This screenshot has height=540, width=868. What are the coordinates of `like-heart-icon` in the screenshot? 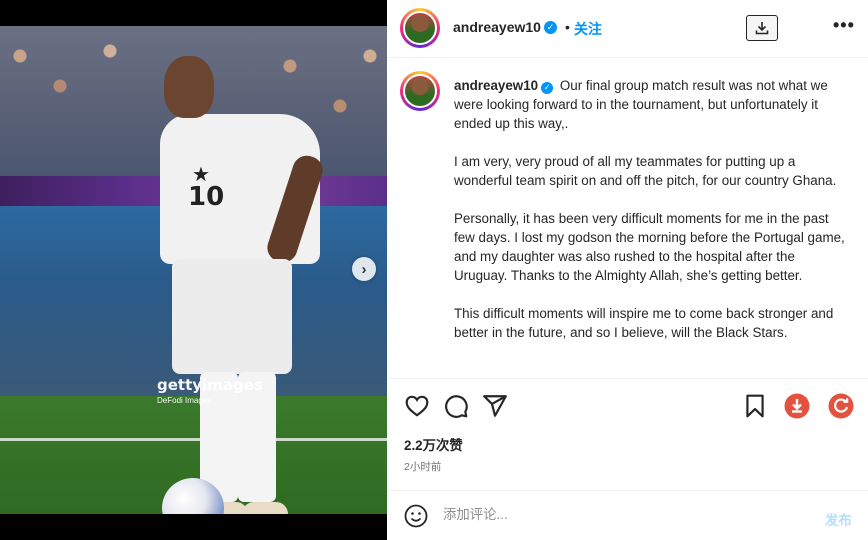 It's located at (417, 406).